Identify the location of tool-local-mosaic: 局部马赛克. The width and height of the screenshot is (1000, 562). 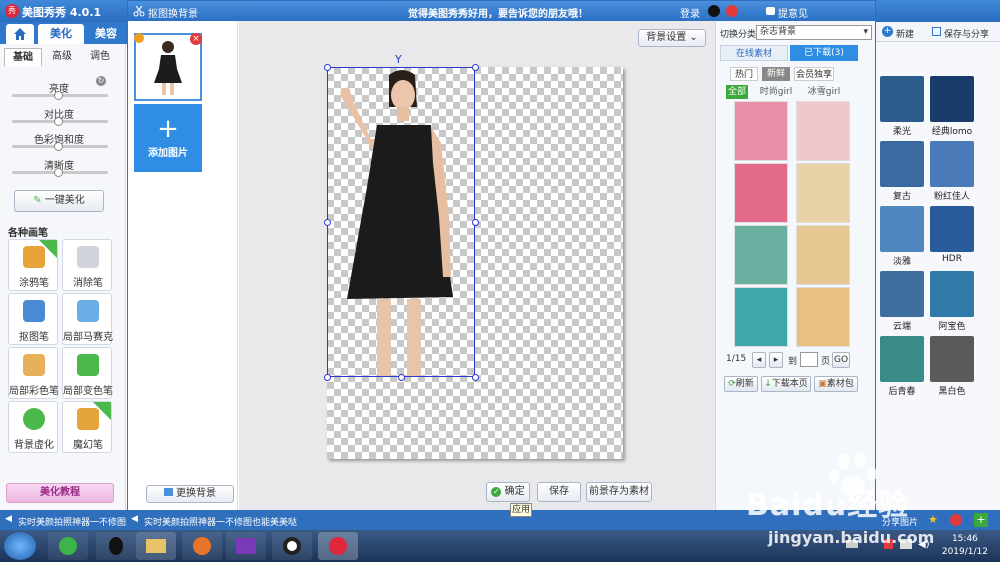
(87, 319).